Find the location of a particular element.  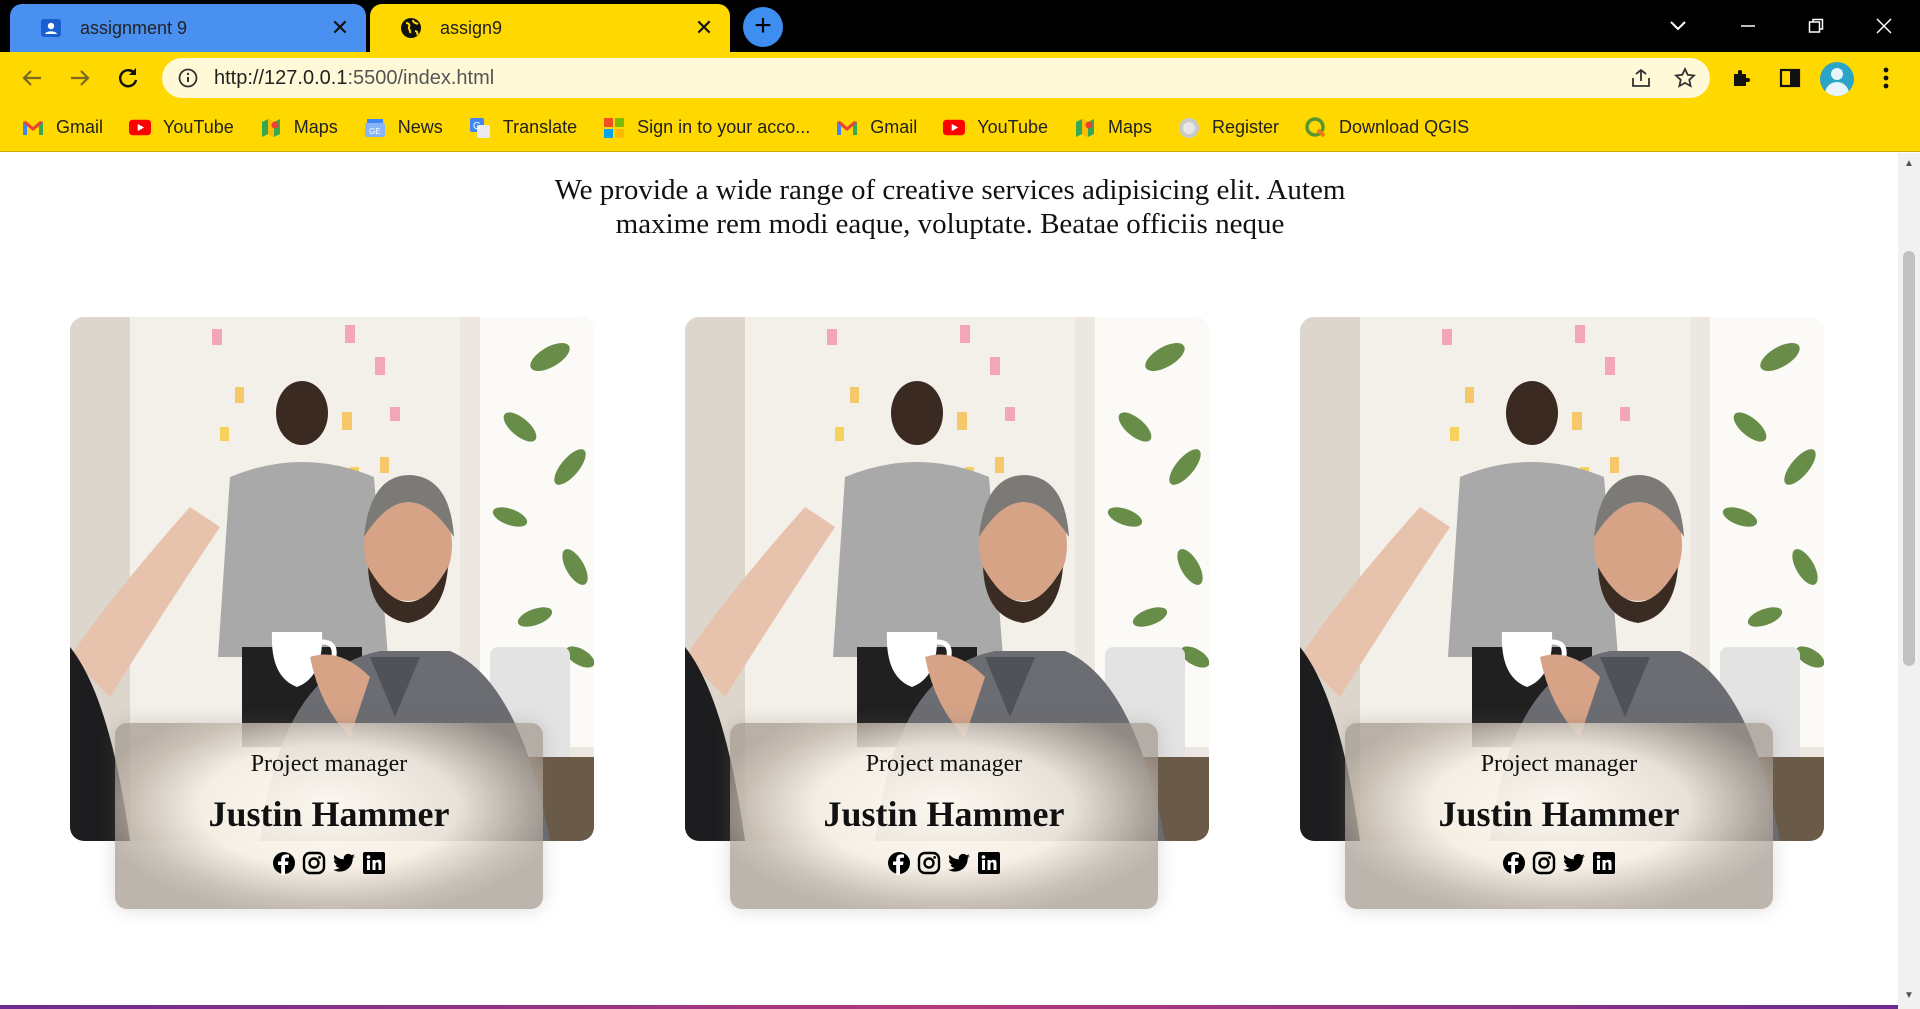

restore-icon is located at coordinates (1816, 26).